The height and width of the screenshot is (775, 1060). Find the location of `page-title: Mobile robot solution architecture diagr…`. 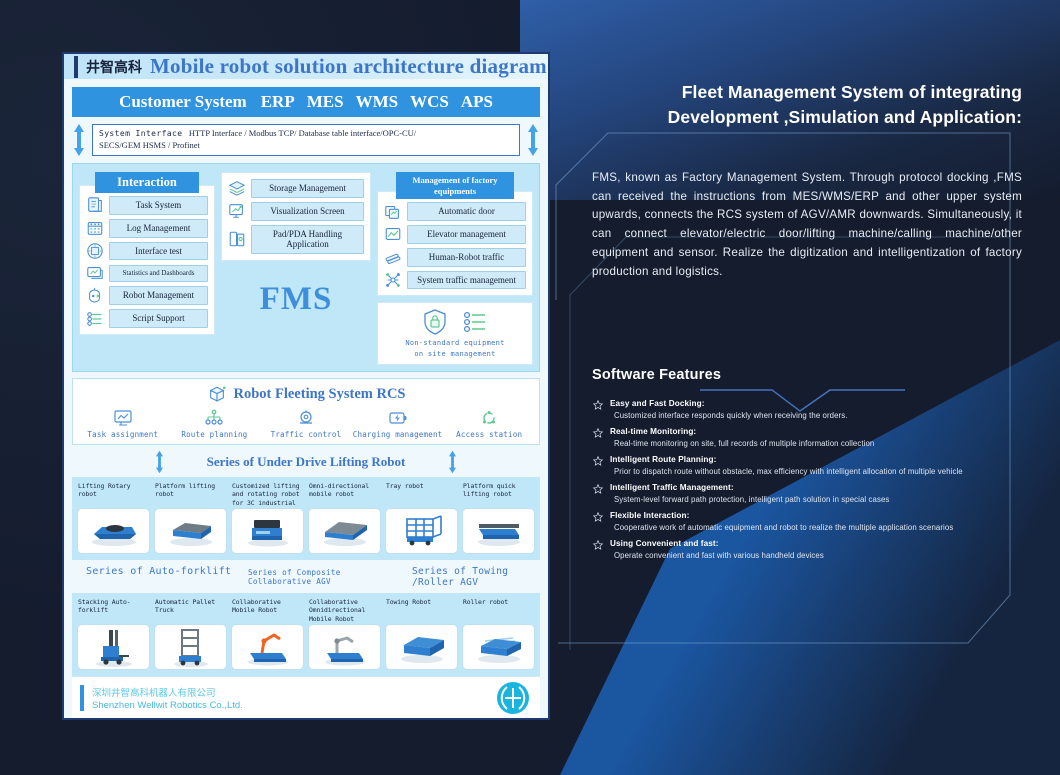

page-title: Mobile robot solution architecture diagr… is located at coordinates (348, 66).